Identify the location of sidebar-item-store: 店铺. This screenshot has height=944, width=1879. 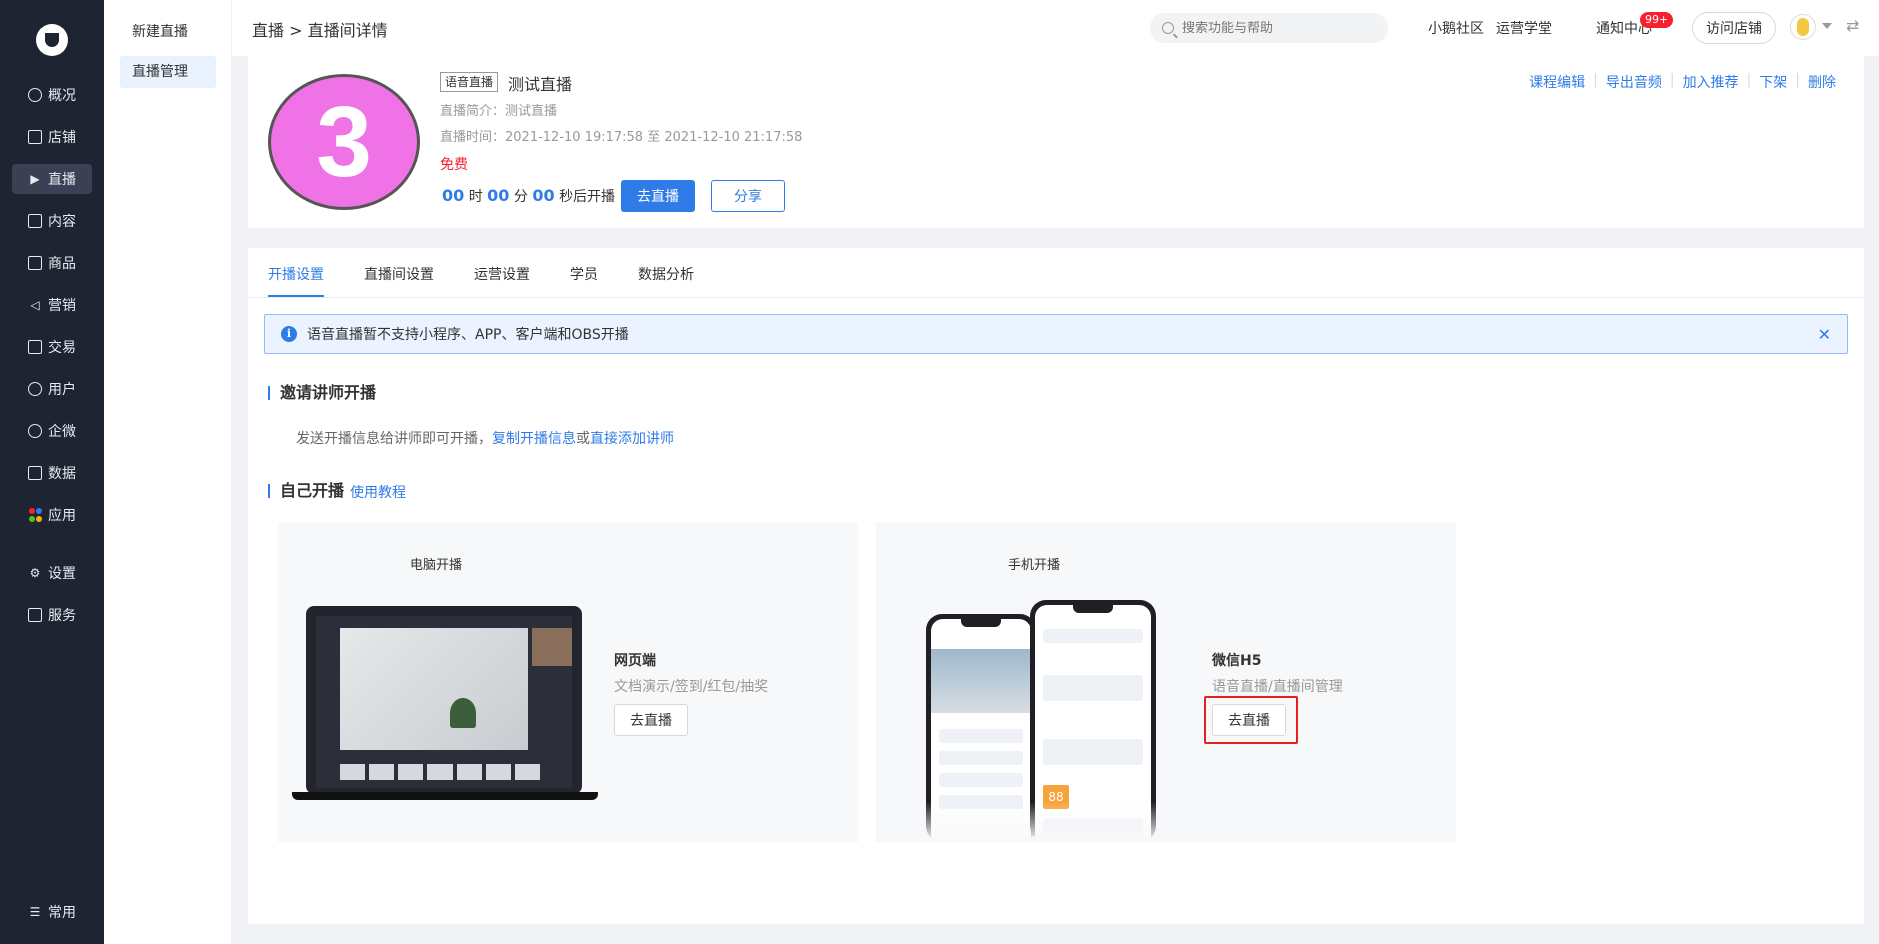
(52, 137).